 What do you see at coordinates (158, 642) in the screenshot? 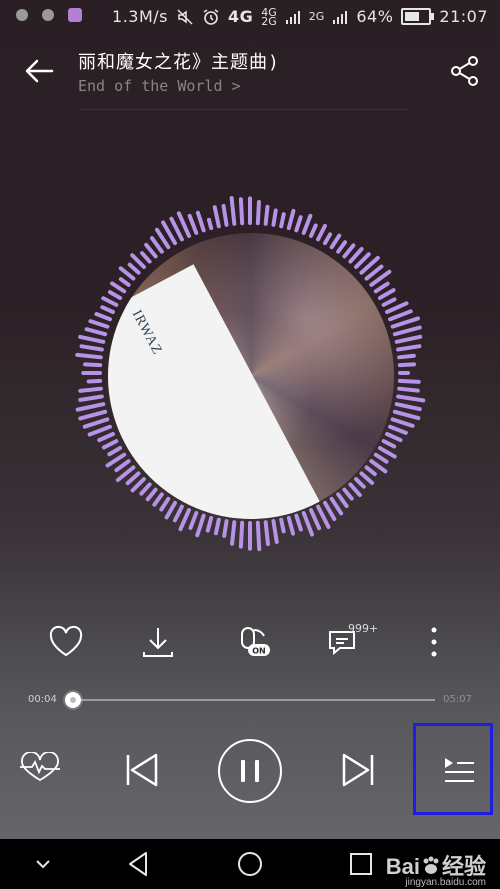
I see `download-icon` at bounding box center [158, 642].